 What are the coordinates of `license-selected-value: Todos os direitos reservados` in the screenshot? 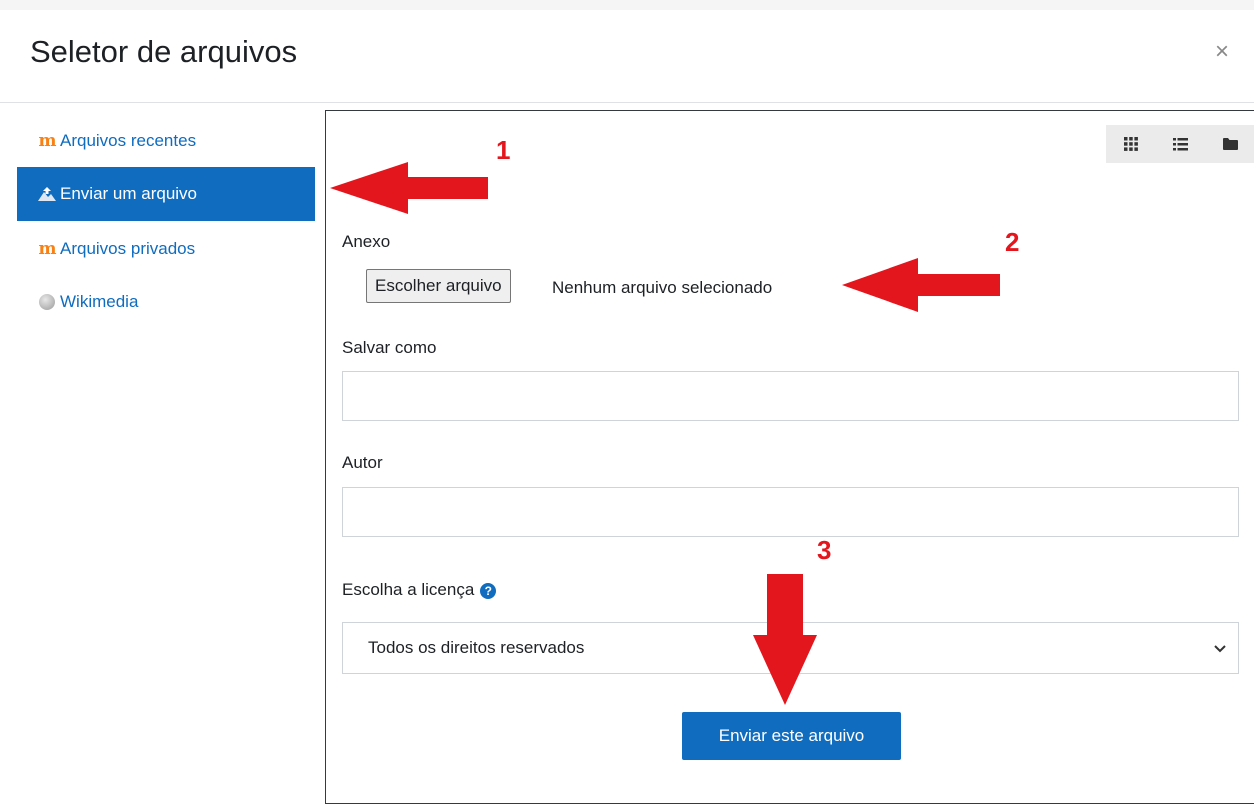 It's located at (476, 647).